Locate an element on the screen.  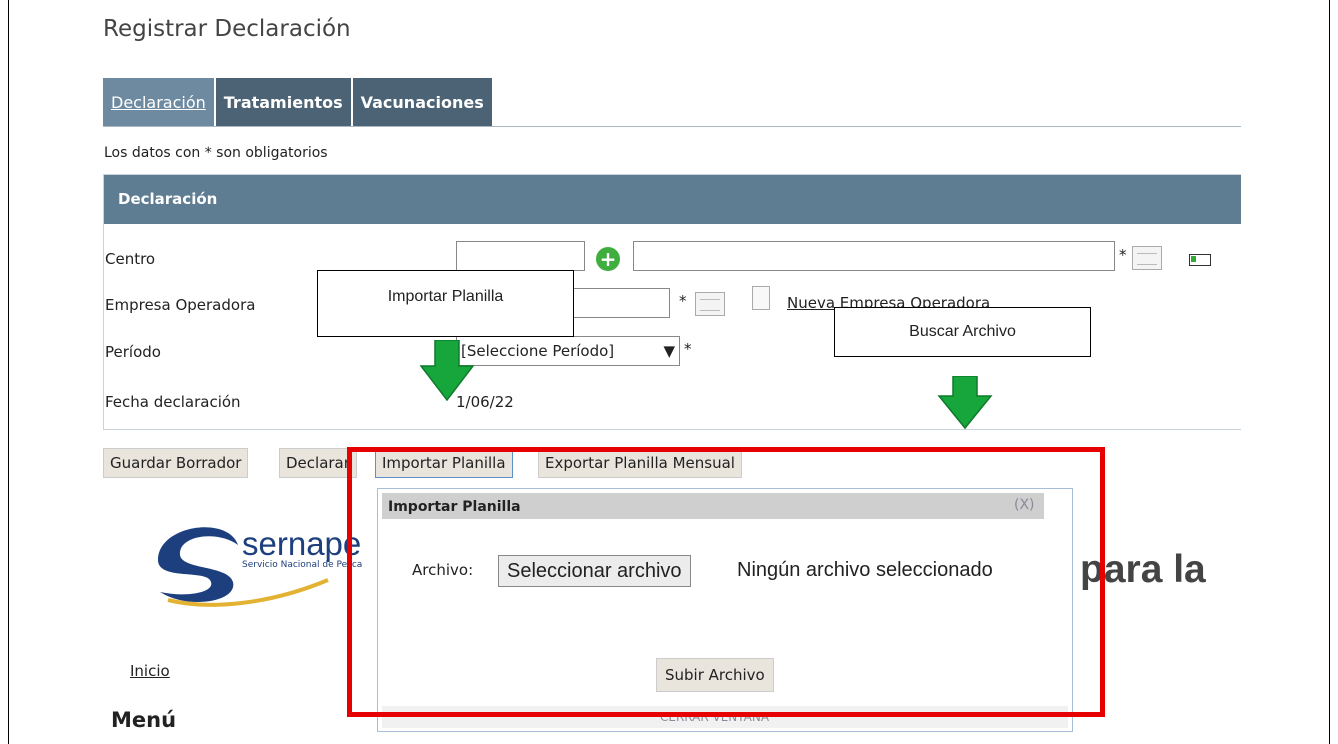
required-note: Los datos con * son obligatorios is located at coordinates (216, 153).